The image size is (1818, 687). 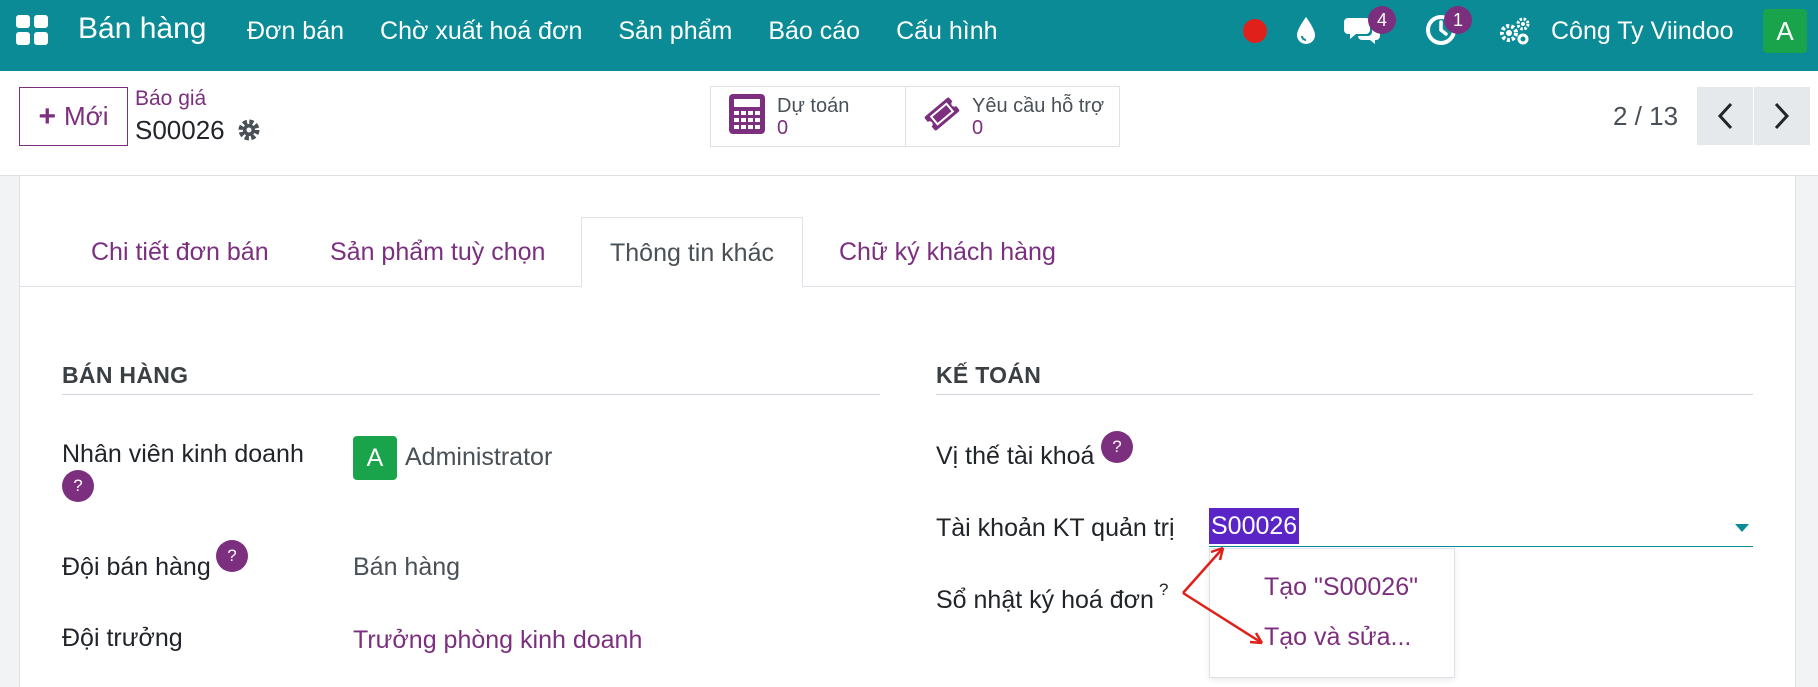 I want to click on pager-previous-button, so click(x=1725, y=116).